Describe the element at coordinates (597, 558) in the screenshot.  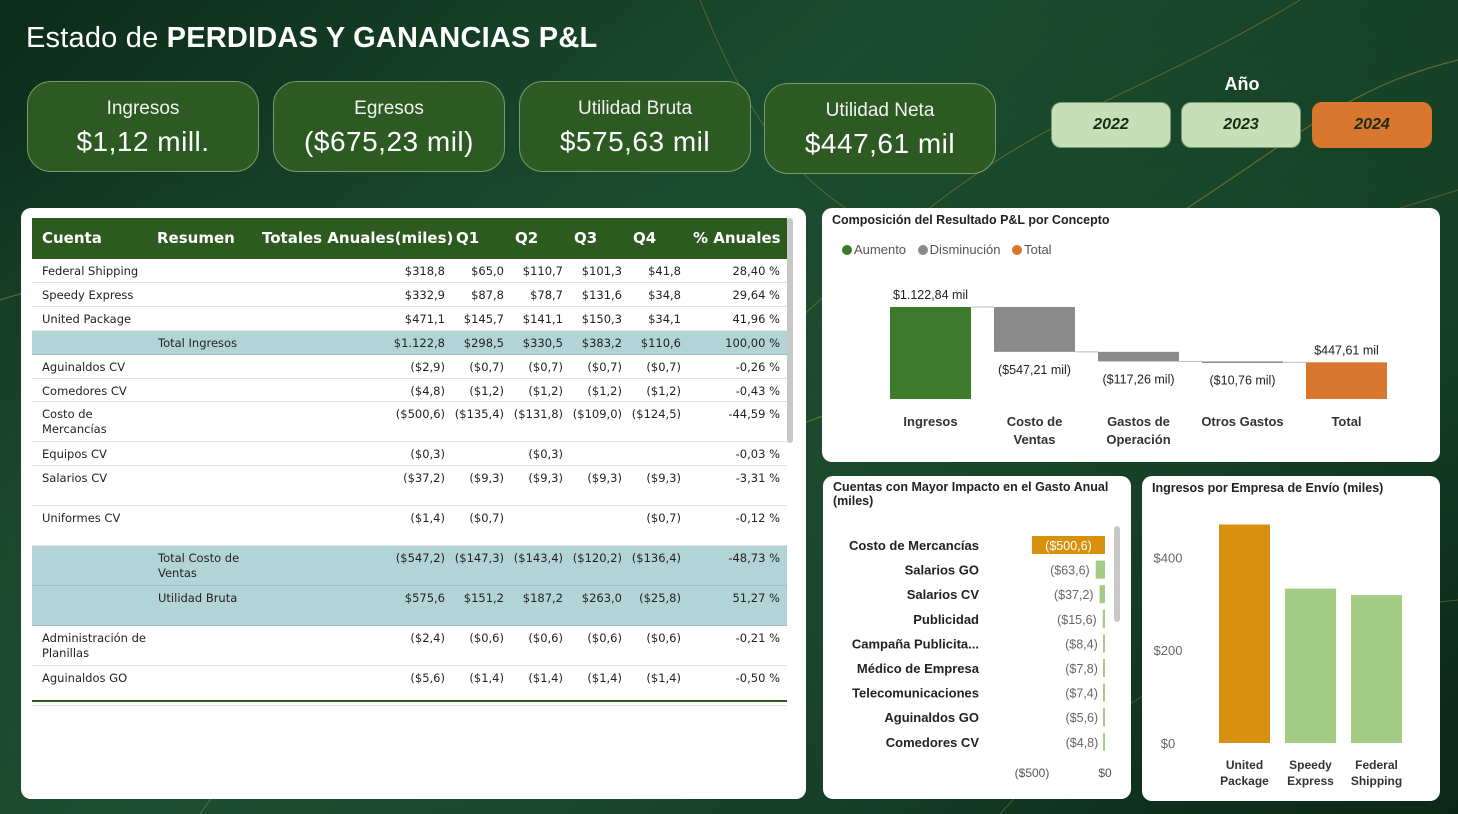
I see `cell-q3: ($120,2)` at that location.